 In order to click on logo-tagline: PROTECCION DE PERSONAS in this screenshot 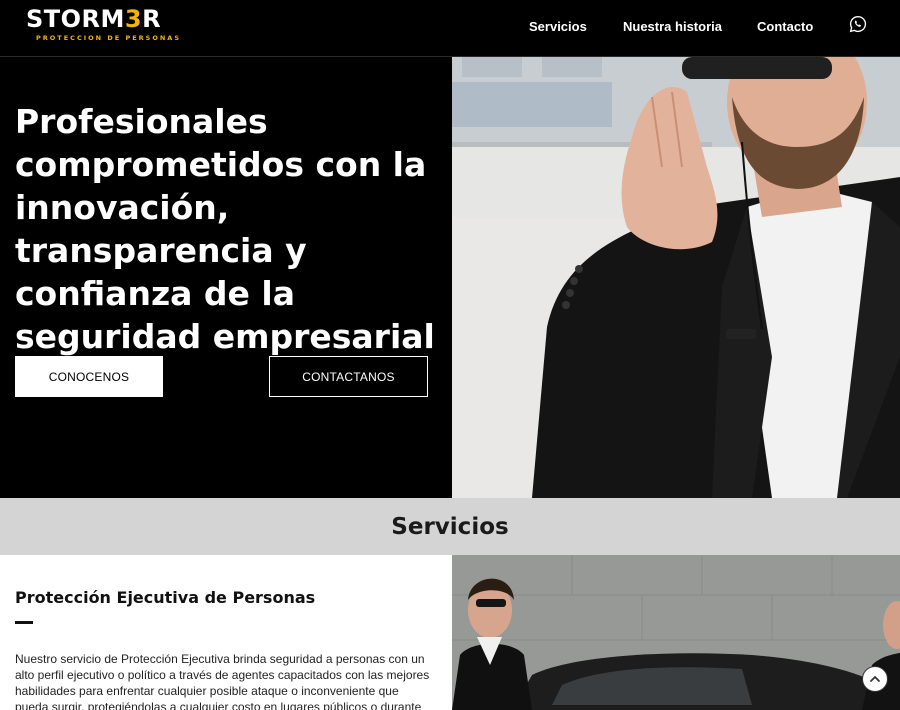, I will do `click(109, 38)`.